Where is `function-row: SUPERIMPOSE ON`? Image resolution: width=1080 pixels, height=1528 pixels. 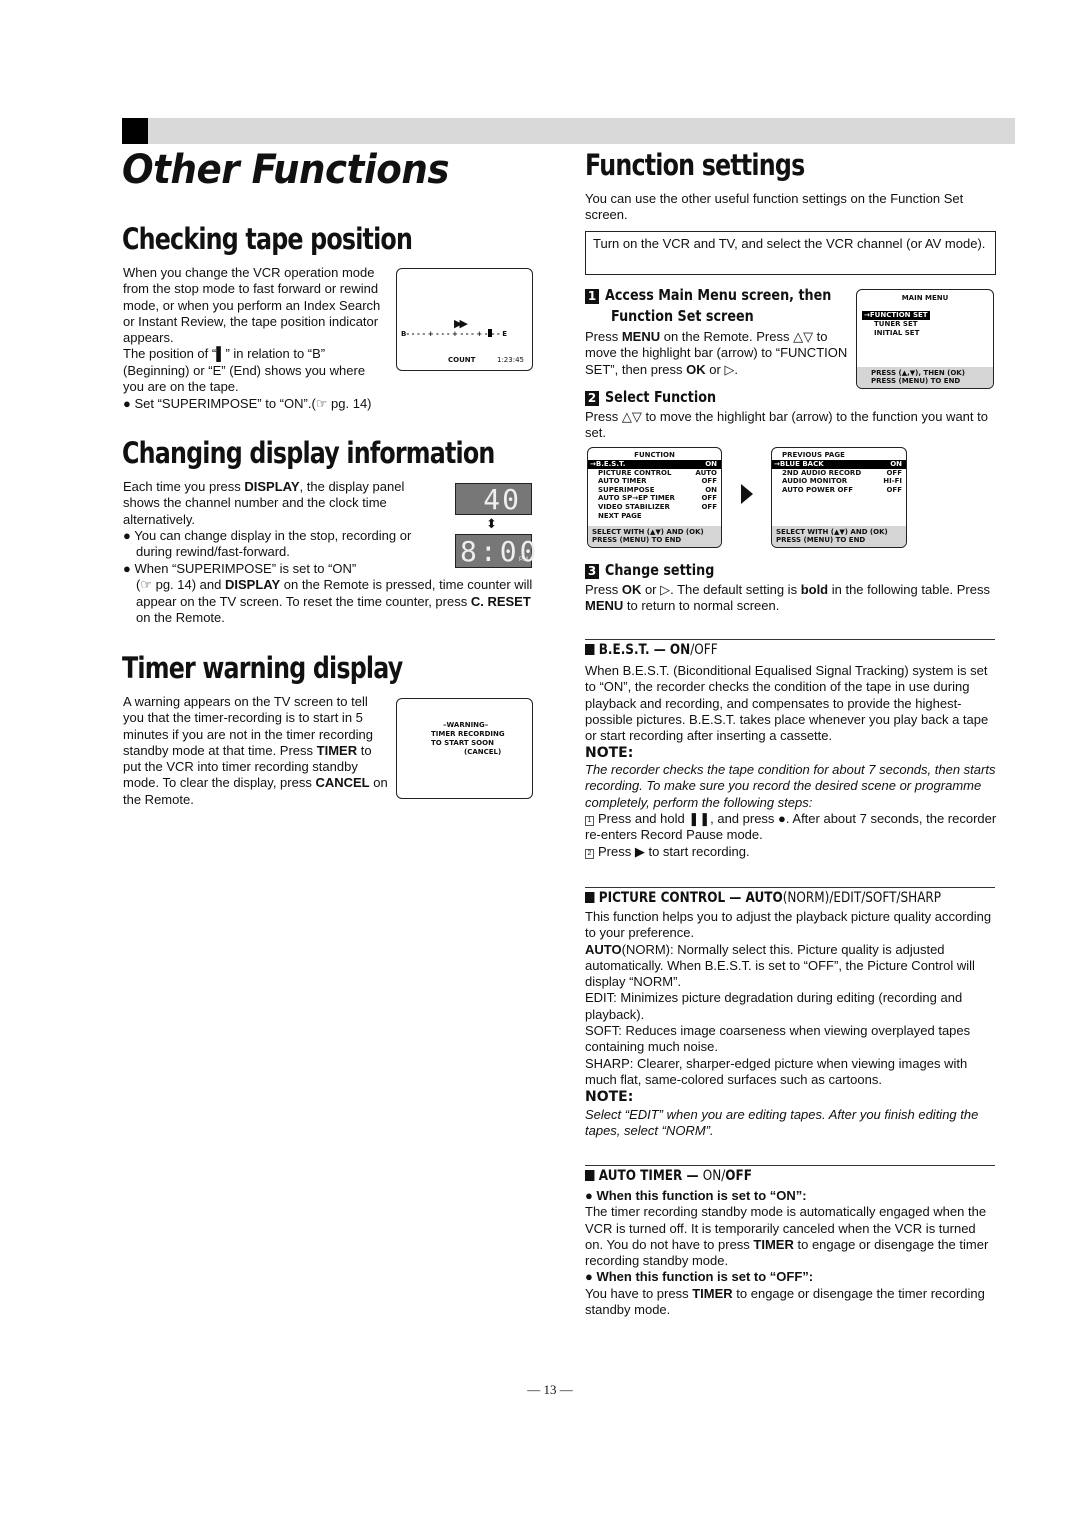
function-row: SUPERIMPOSE ON is located at coordinates (654, 490).